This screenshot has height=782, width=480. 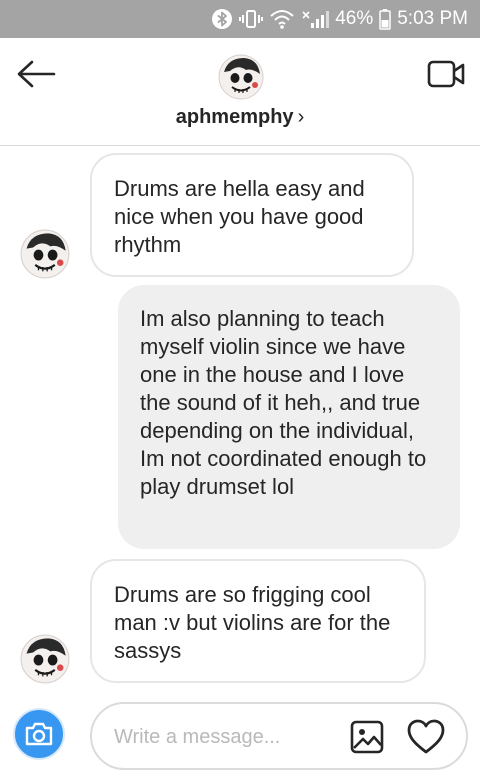 I want to click on message-input, so click(x=229, y=737).